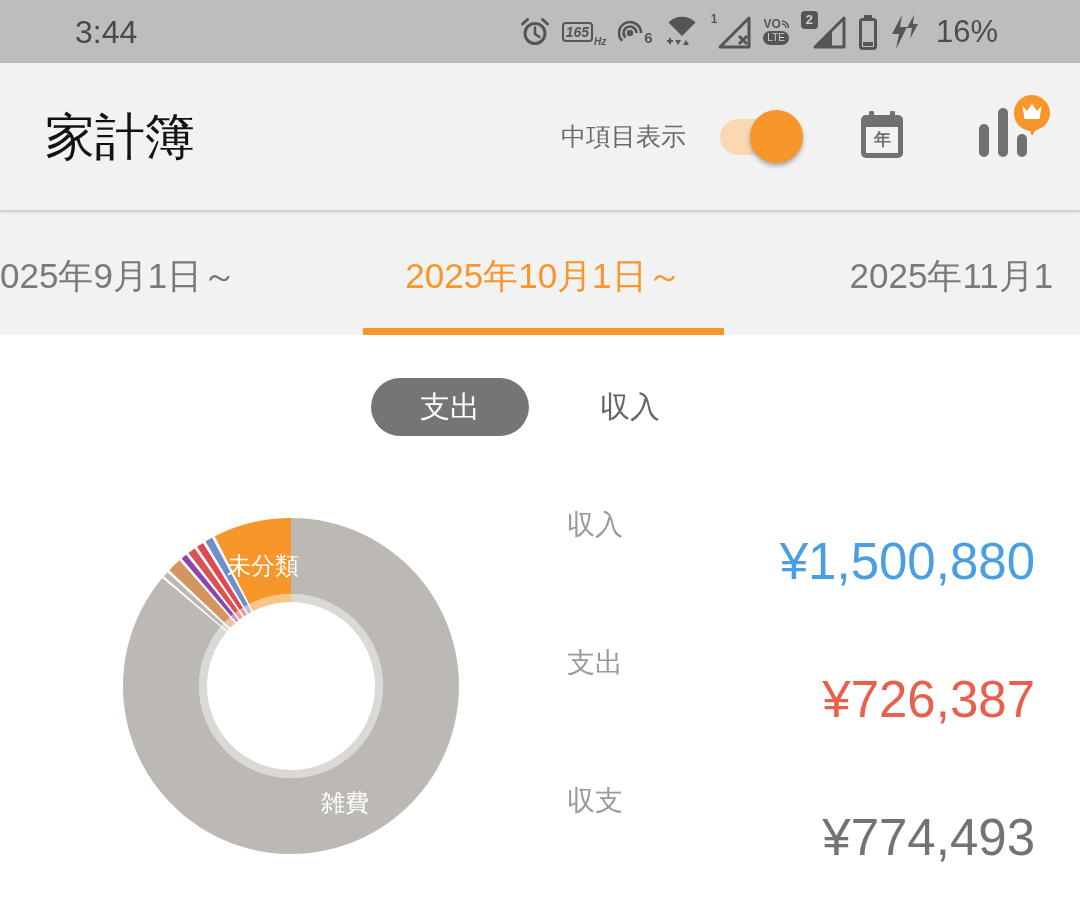 This screenshot has width=1080, height=897. Describe the element at coordinates (106, 31) in the screenshot. I see `clock-time: 3:44` at that location.